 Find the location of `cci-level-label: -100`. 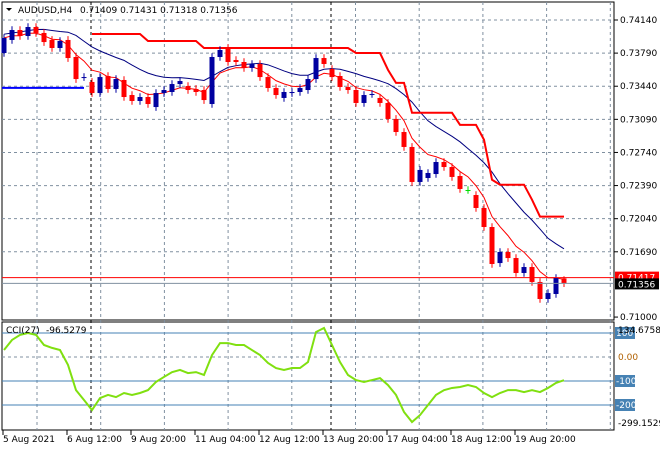

cci-level-label: -100 is located at coordinates (626, 382).